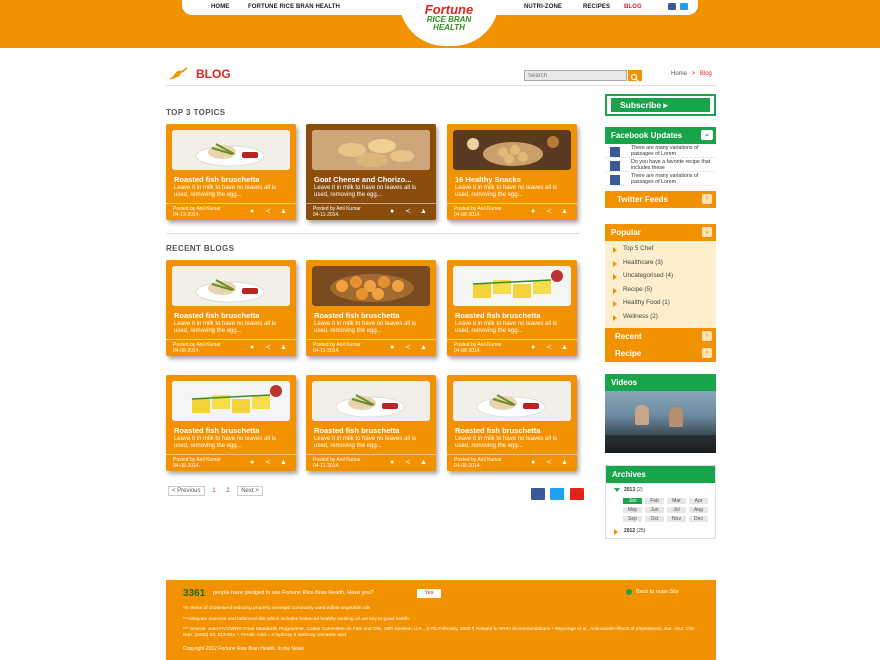 This screenshot has height=660, width=880. What do you see at coordinates (698, 510) in the screenshot?
I see `archive-month: Aug` at bounding box center [698, 510].